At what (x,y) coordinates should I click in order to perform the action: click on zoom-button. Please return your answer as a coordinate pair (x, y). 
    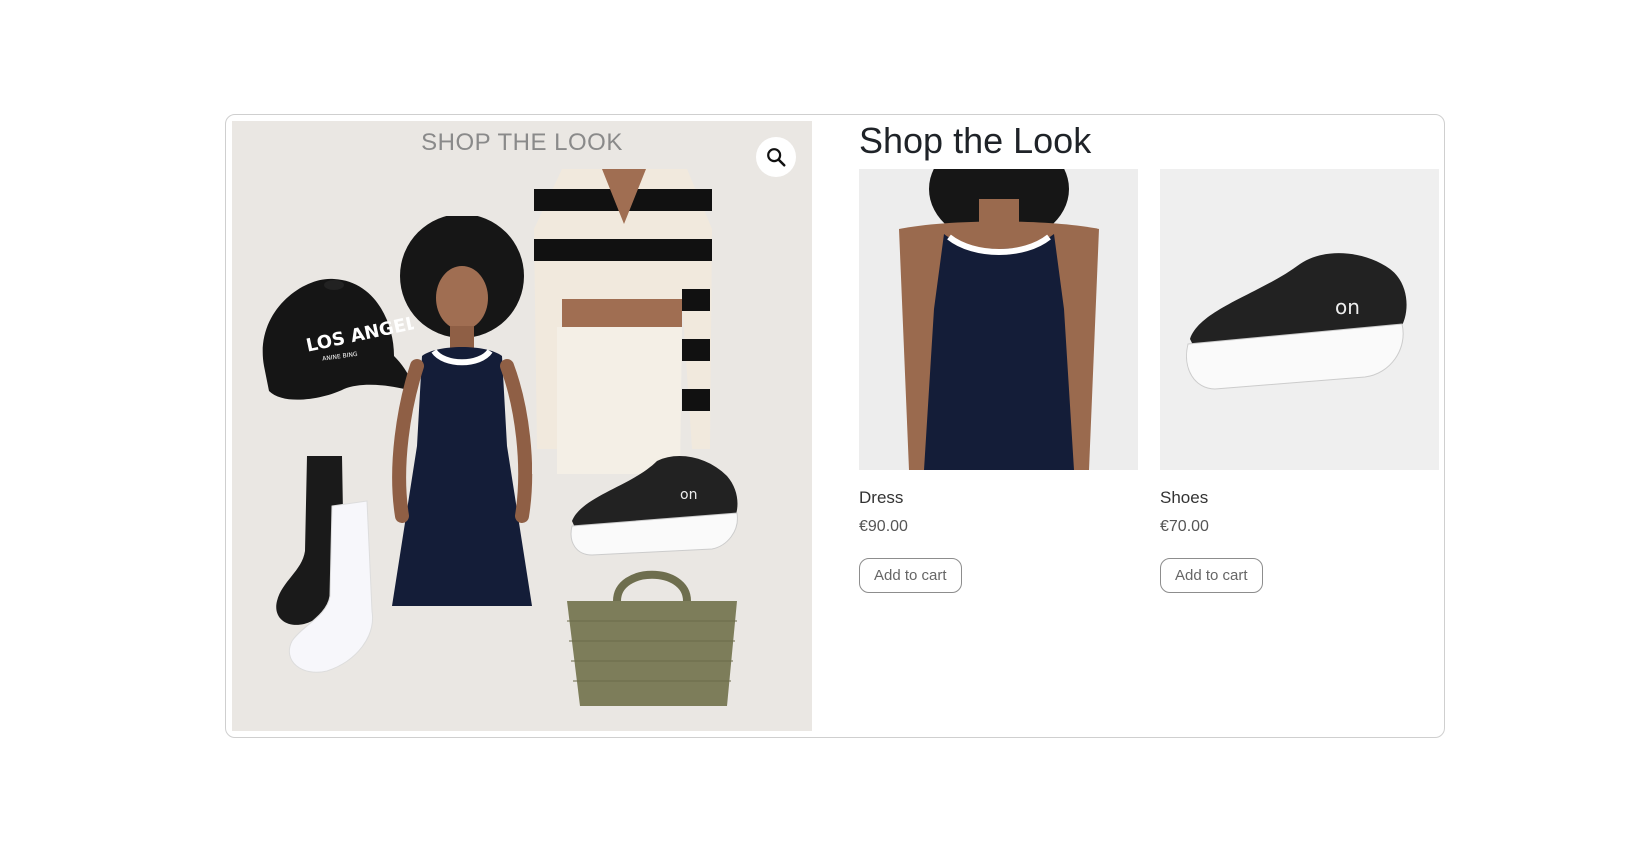
    Looking at the image, I should click on (776, 157).